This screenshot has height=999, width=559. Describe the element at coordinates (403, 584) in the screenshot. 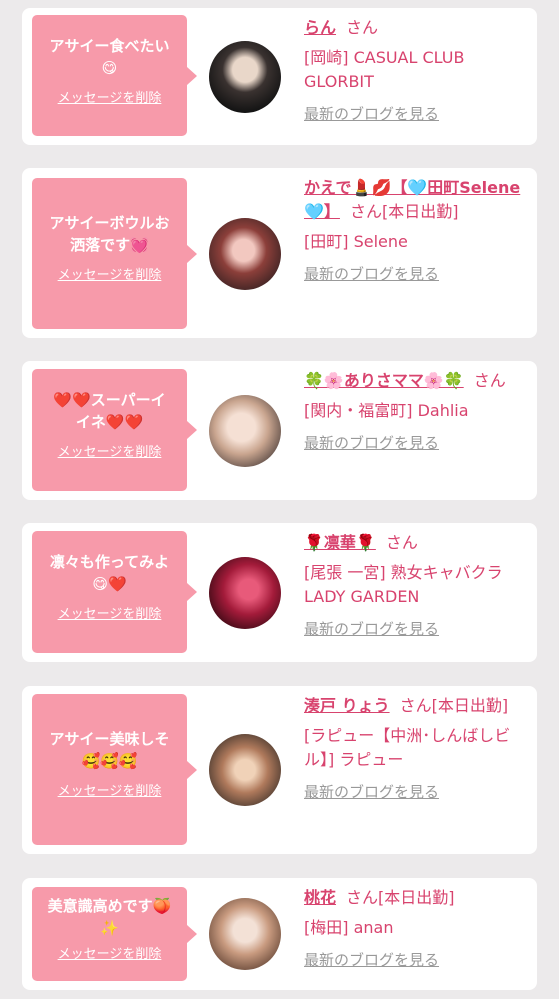

I see `shop-name: [尾張 一宮] 熟女キャバクラ LADY GARDEN` at that location.